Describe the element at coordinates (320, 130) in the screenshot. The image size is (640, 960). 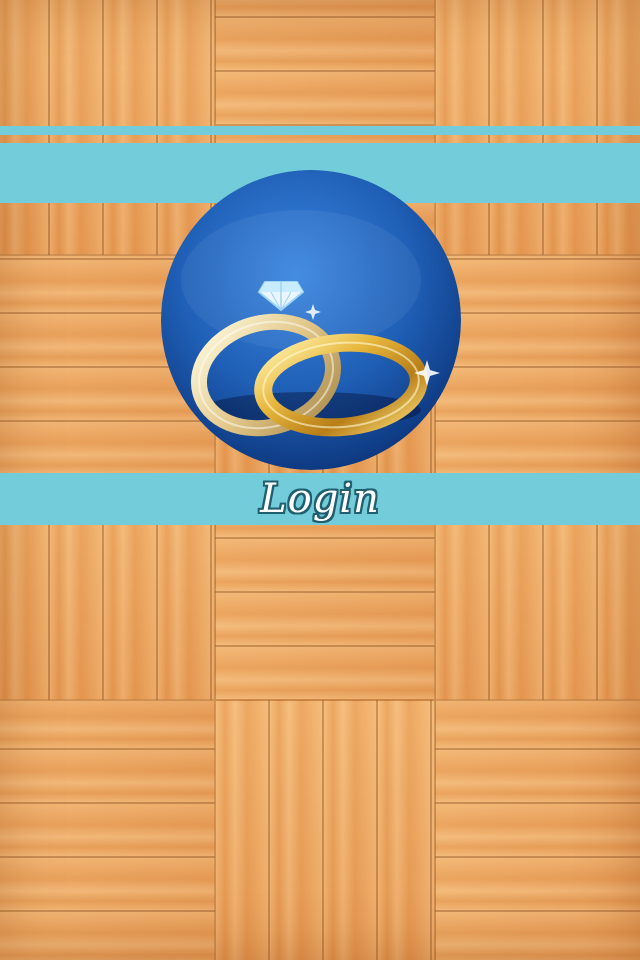
I see `header-thin-stripe` at that location.